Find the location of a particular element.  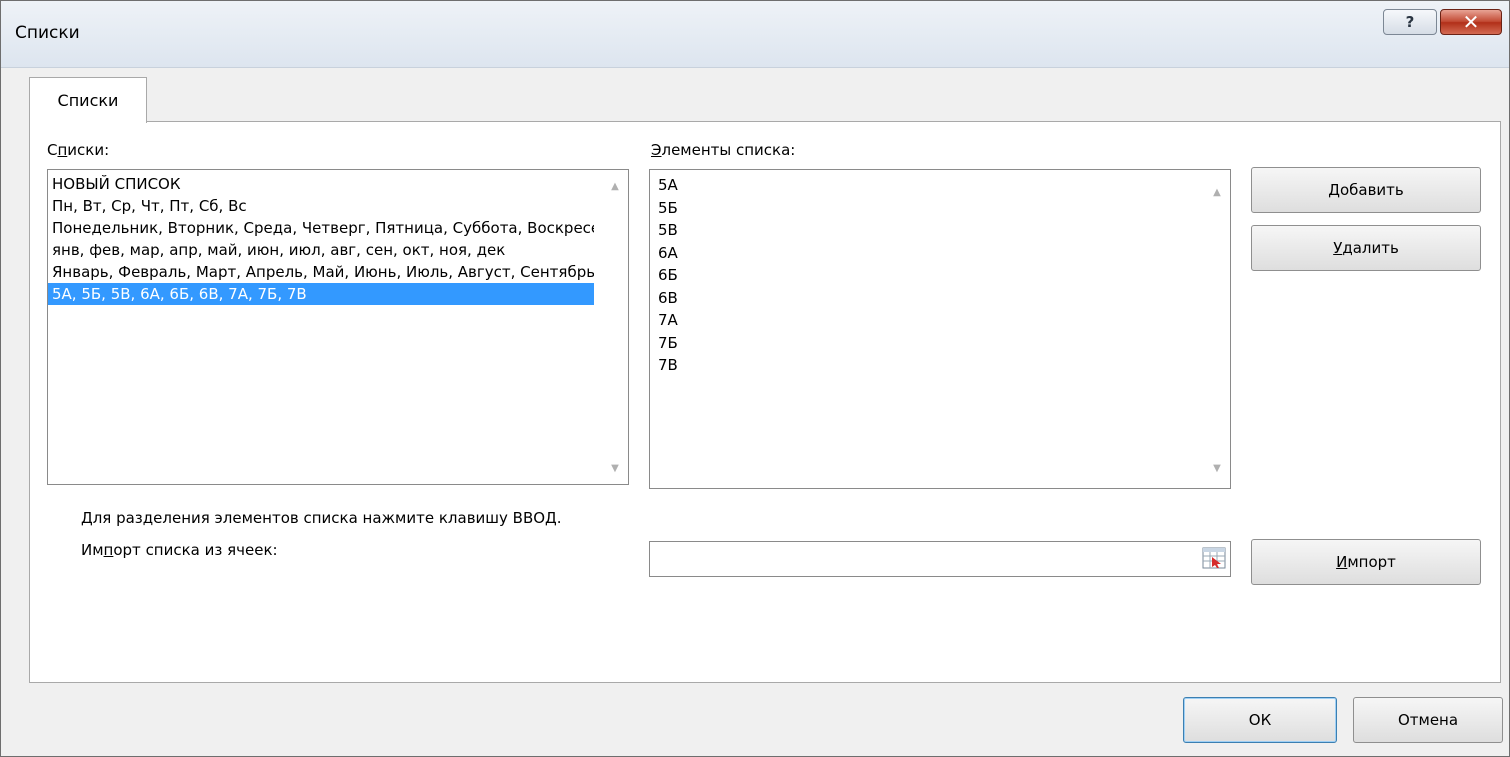

lists-label: Списки: is located at coordinates (78, 150).